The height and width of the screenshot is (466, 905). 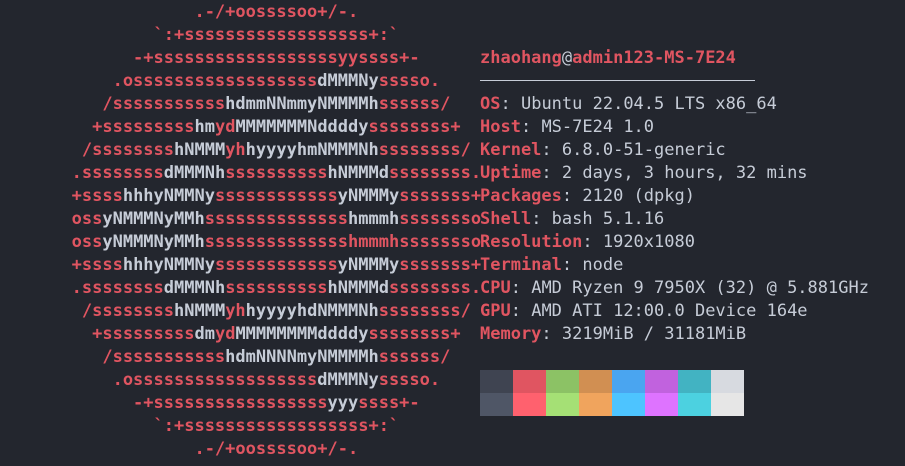 What do you see at coordinates (302, 334) in the screenshot?
I see `logo-segment: MMMMMMMMddddy` at bounding box center [302, 334].